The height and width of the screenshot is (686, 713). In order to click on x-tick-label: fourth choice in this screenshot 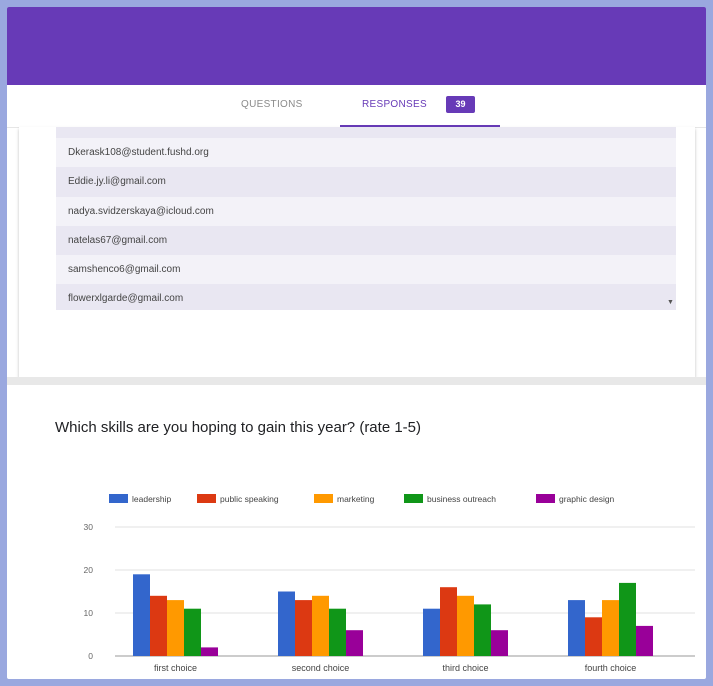, I will do `click(611, 668)`.